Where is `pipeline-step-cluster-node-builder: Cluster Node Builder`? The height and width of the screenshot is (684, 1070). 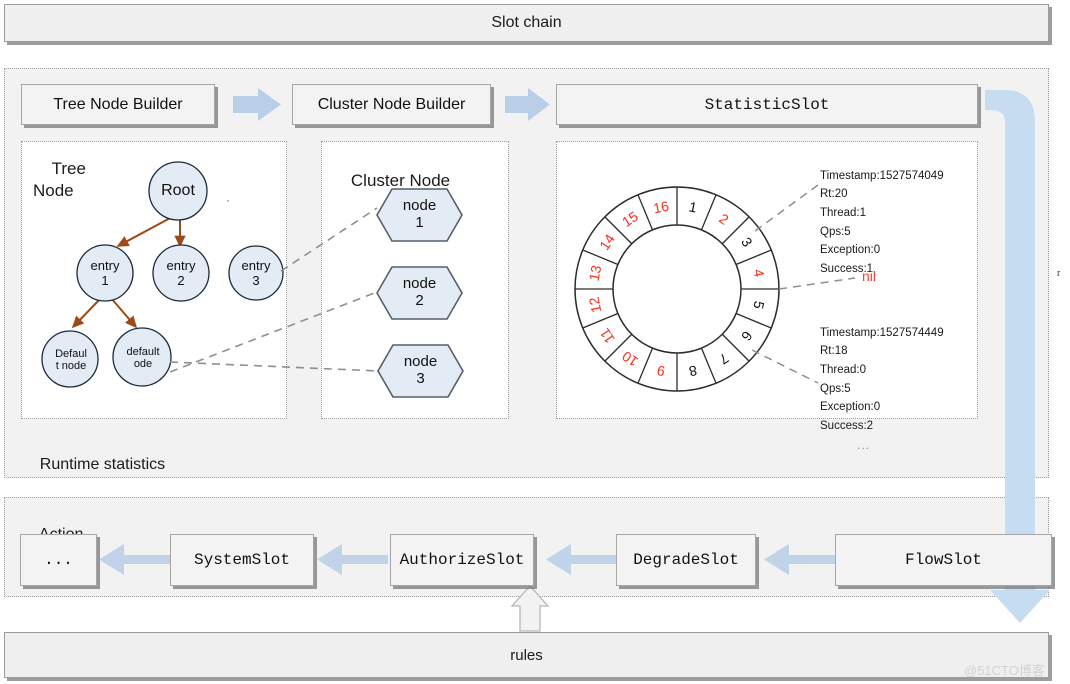
pipeline-step-cluster-node-builder: Cluster Node Builder is located at coordinates (391, 104).